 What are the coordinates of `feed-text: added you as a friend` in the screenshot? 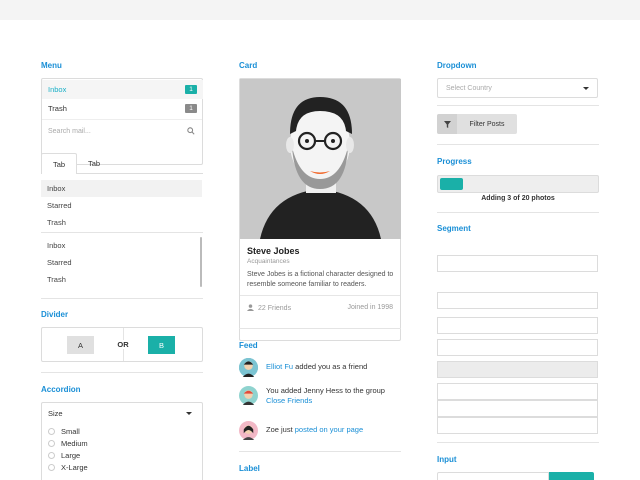 It's located at (330, 366).